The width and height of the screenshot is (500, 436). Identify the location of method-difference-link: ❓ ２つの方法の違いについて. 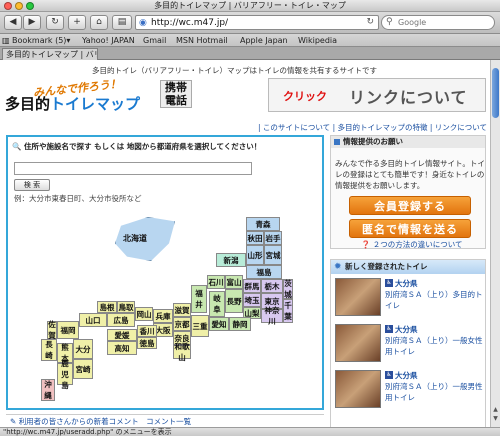
(412, 244).